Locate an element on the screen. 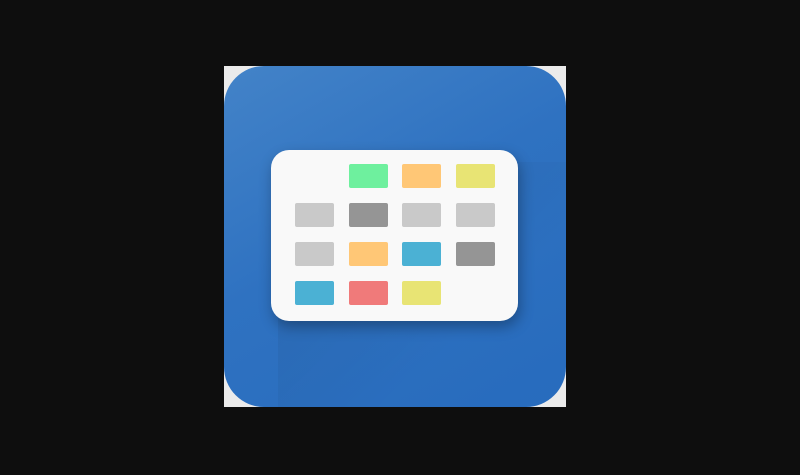 Image resolution: width=800 pixels, height=475 pixels. calendar-card is located at coordinates (394, 235).